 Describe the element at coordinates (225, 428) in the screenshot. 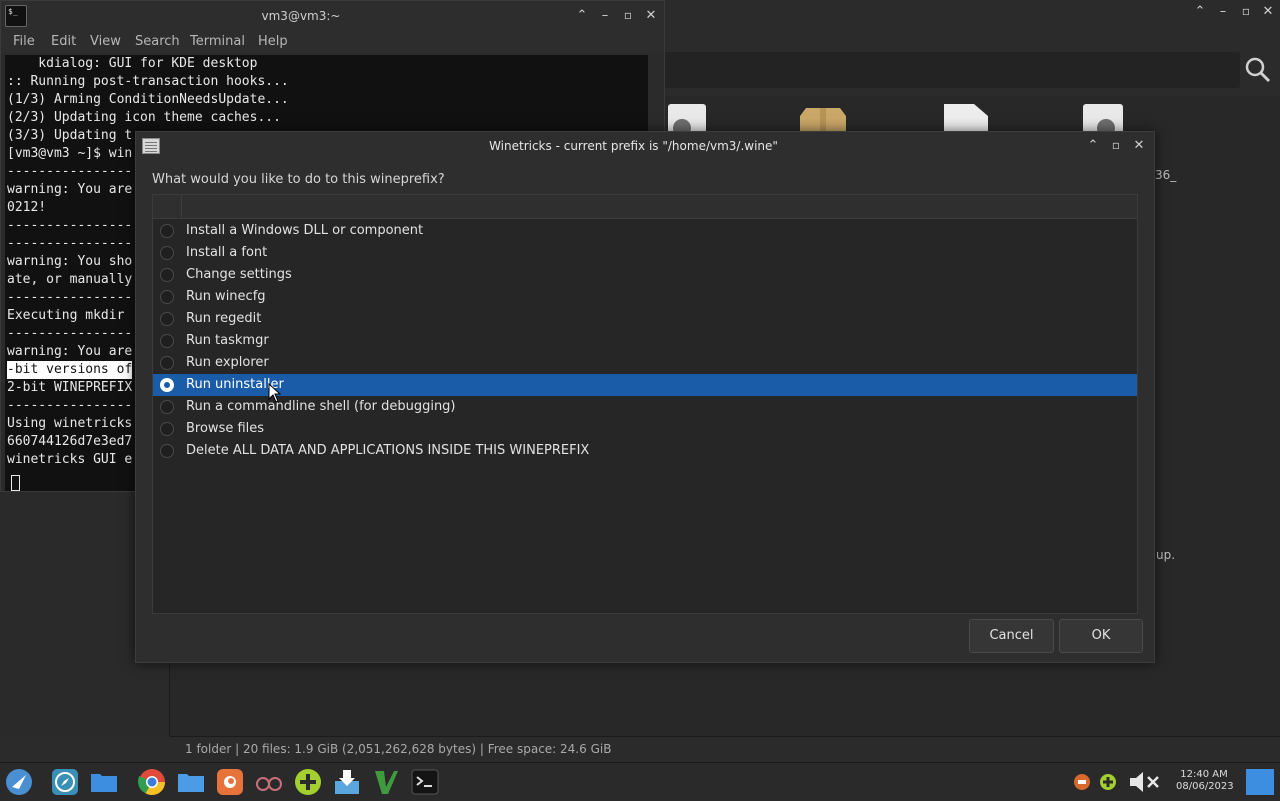

I see `option-label: Browse files` at that location.